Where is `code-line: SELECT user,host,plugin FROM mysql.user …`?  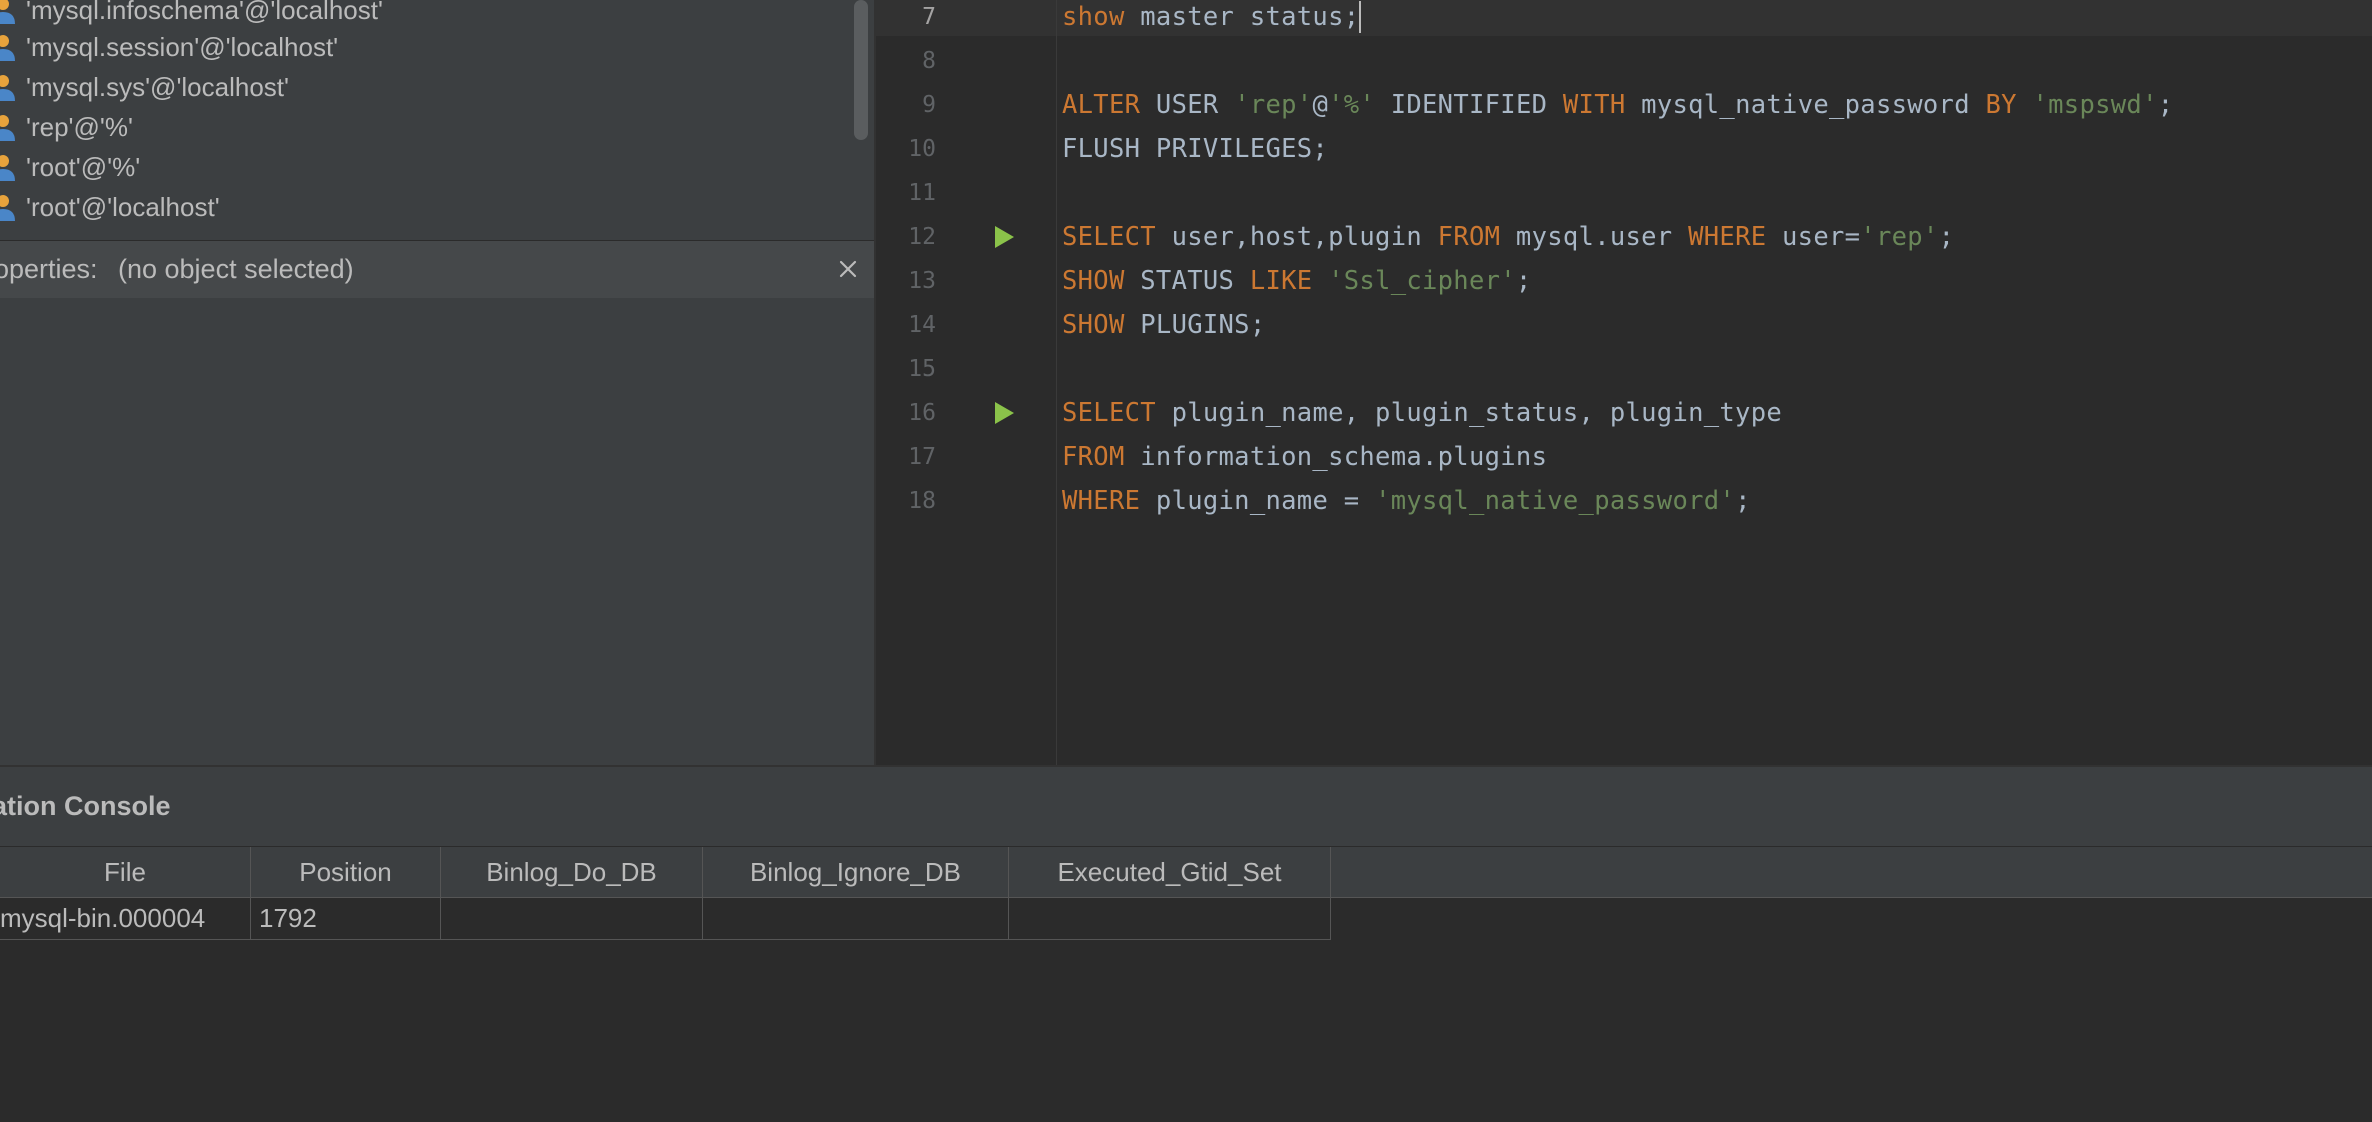
code-line: SELECT user,host,plugin FROM mysql.user … is located at coordinates (1508, 237).